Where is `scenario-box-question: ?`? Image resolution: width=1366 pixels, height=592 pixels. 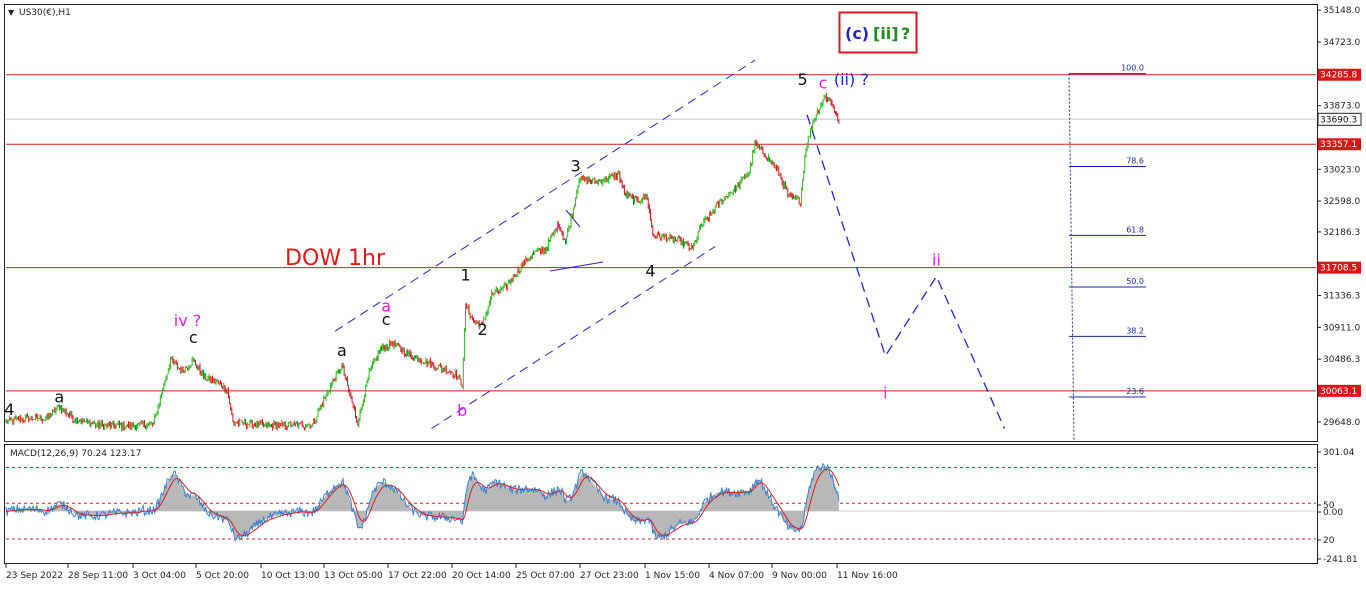 scenario-box-question: ? is located at coordinates (905, 33).